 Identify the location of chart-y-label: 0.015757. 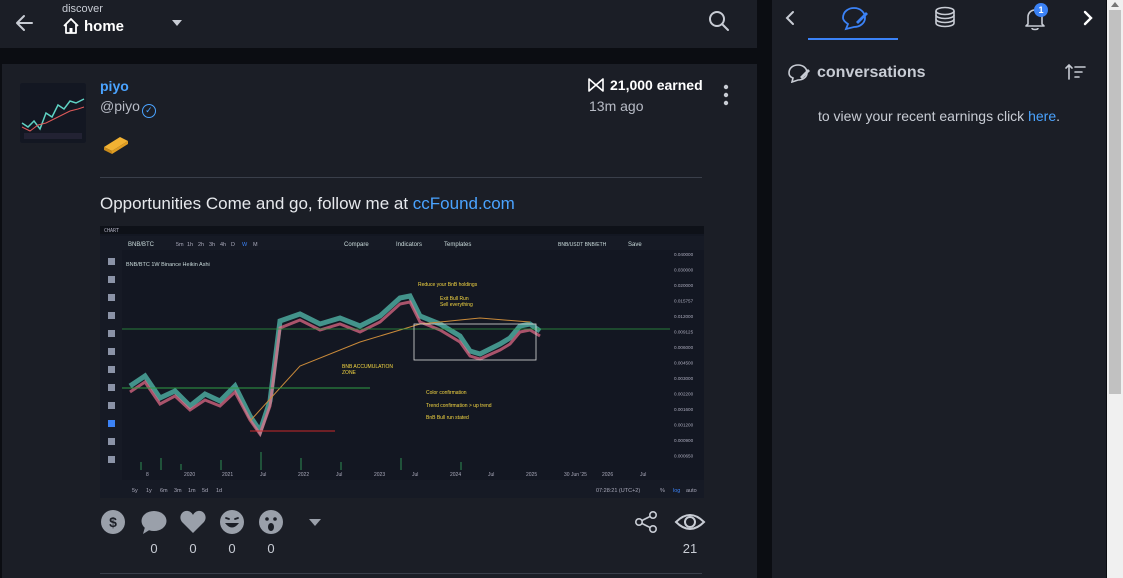
(684, 301).